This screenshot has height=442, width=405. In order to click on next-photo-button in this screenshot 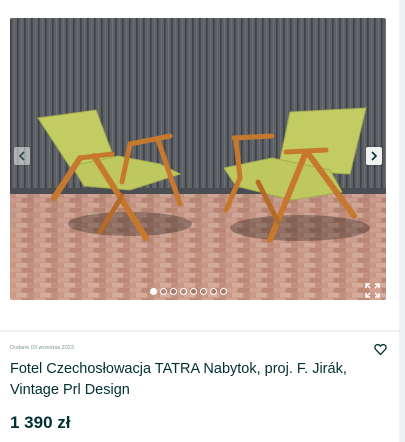, I will do `click(374, 156)`.